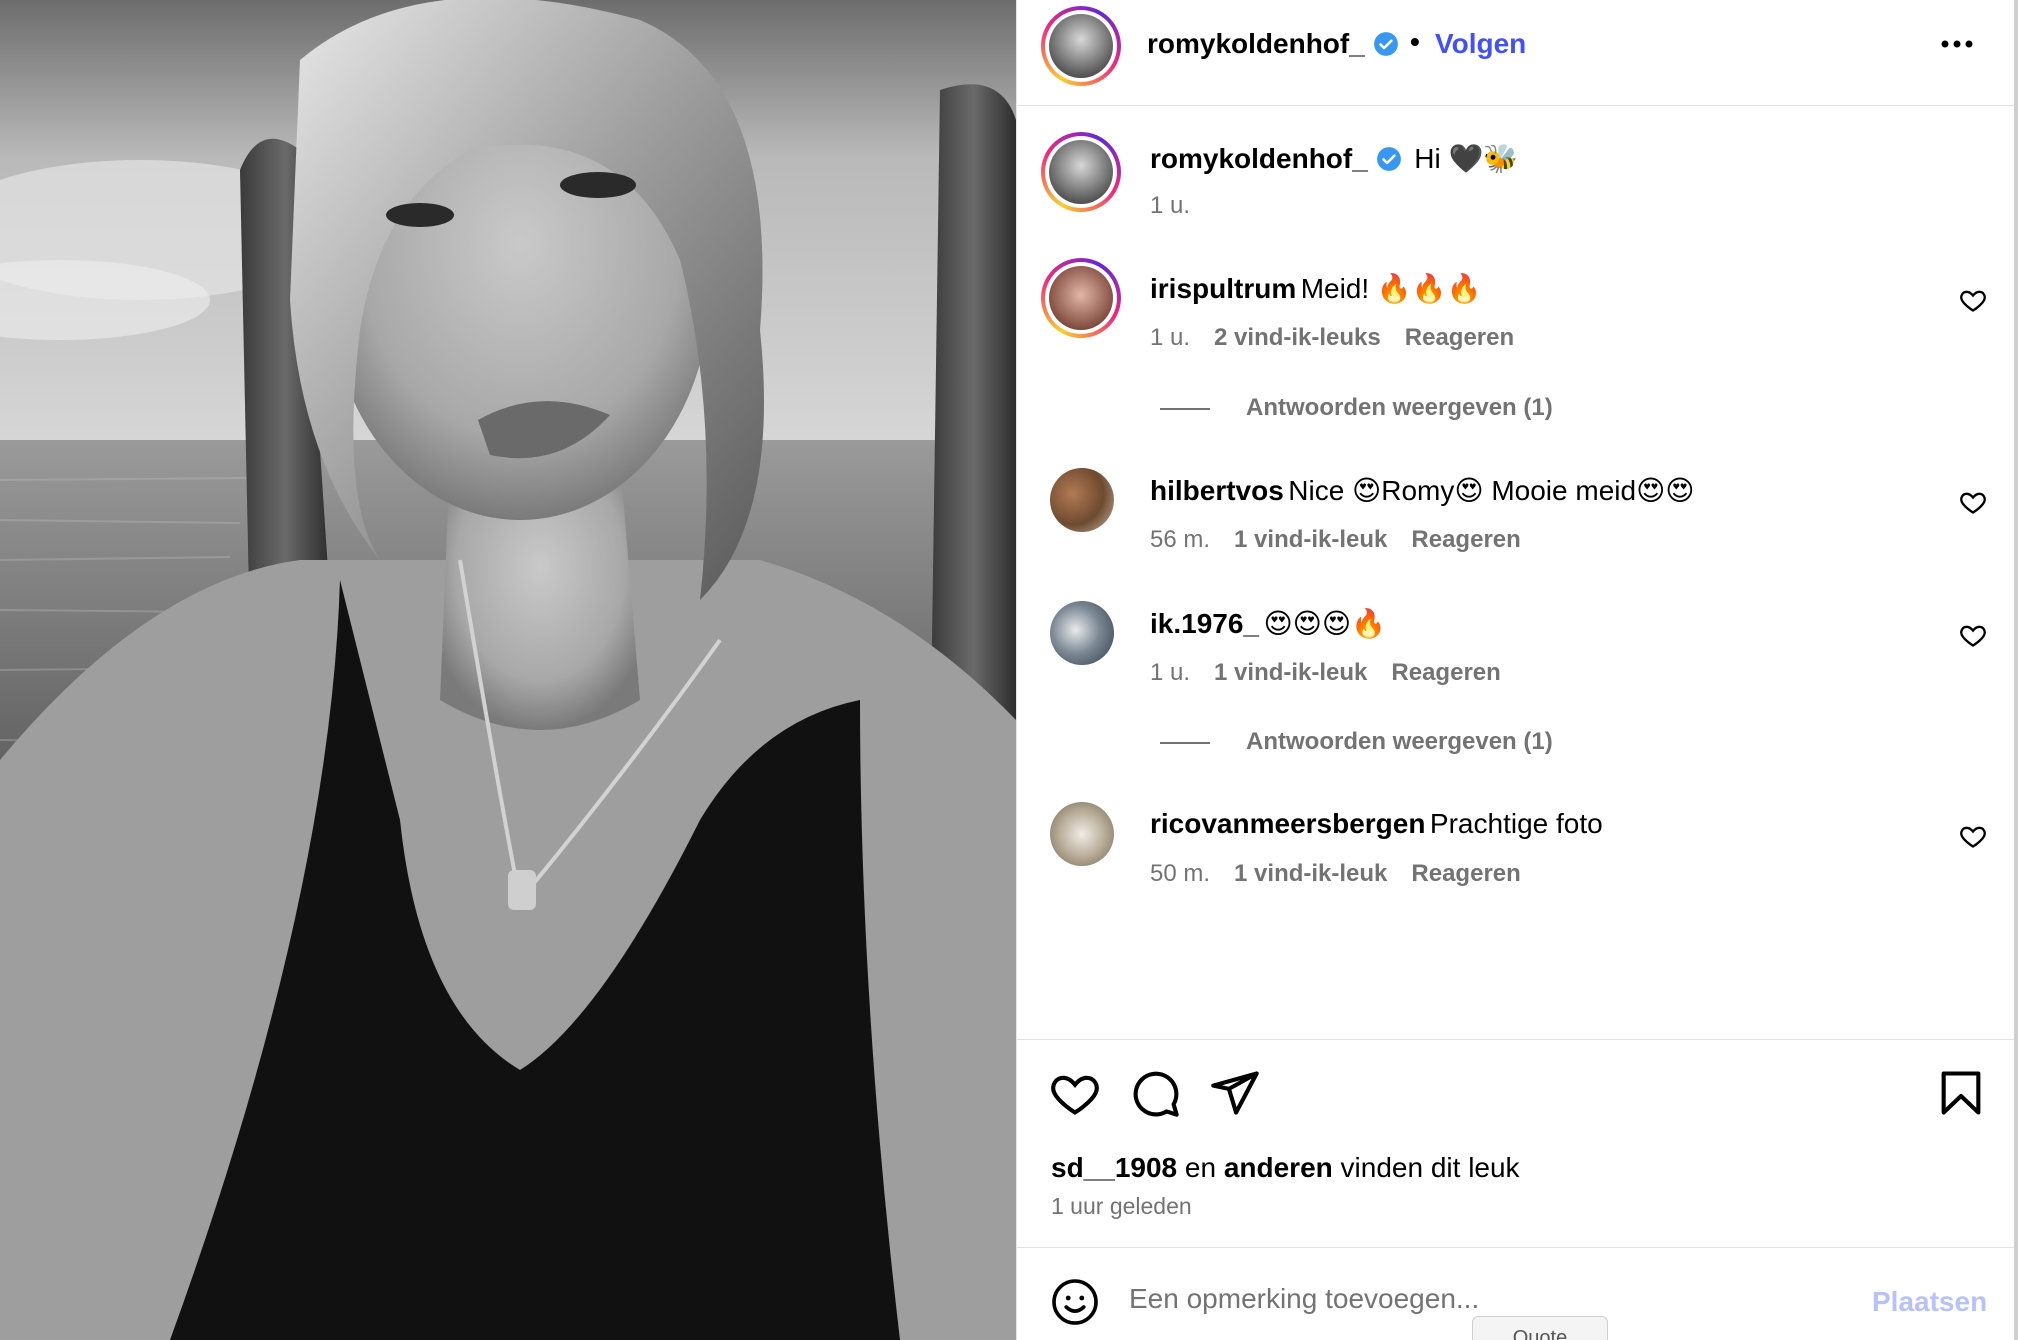  I want to click on caption-text: Hi 🖤🐝, so click(1466, 158).